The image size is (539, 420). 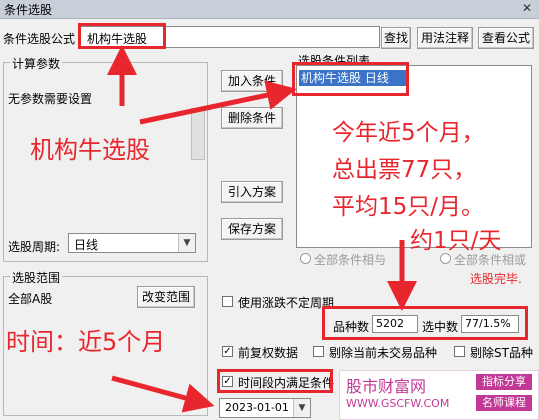 What do you see at coordinates (86, 342) in the screenshot?
I see `time-callout: 时间：近5个月` at bounding box center [86, 342].